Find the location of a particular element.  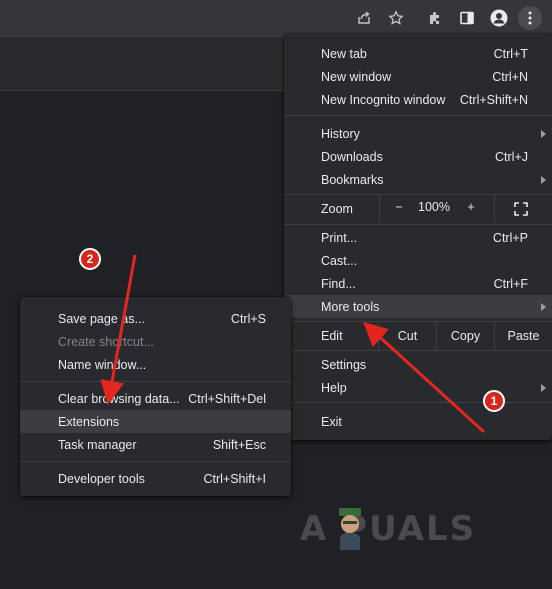

menu-item-label: Task manager is located at coordinates (97, 444).